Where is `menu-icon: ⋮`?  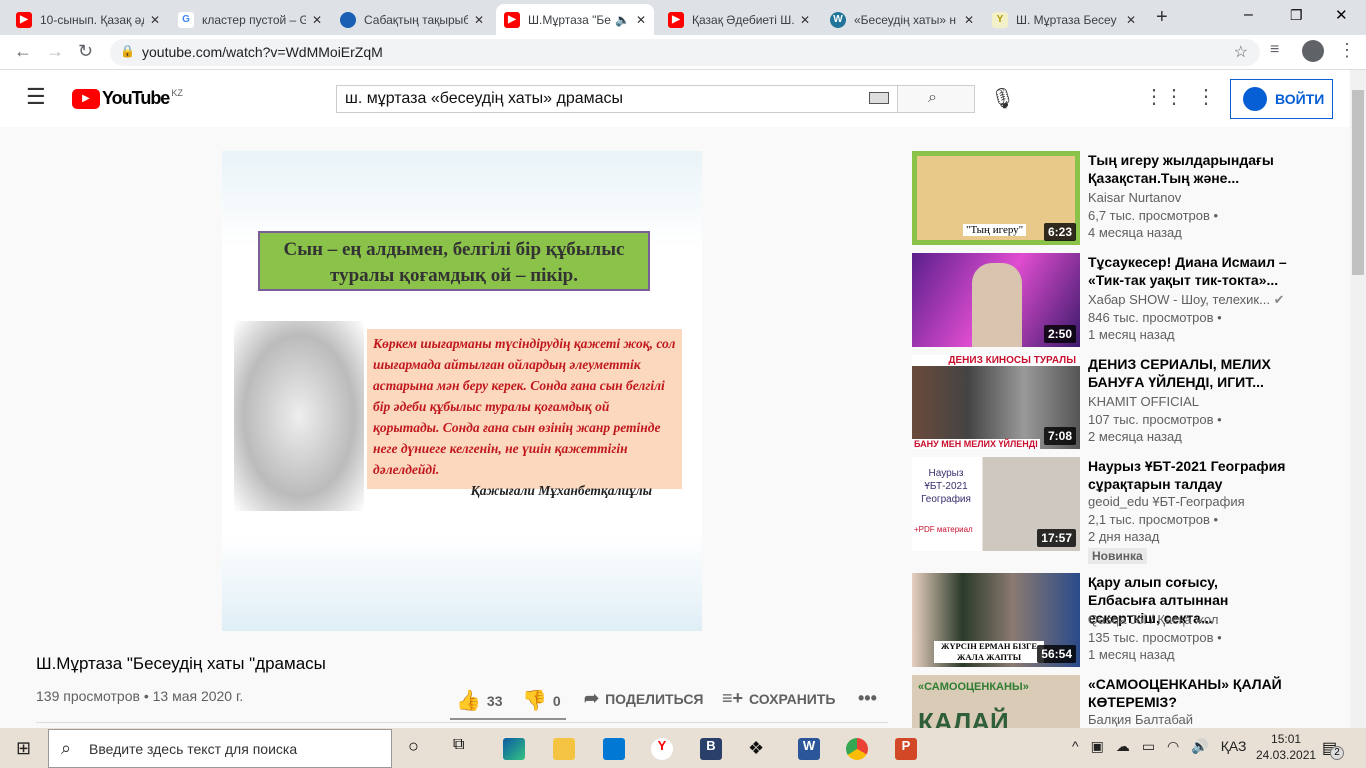 menu-icon: ⋮ is located at coordinates (1347, 50).